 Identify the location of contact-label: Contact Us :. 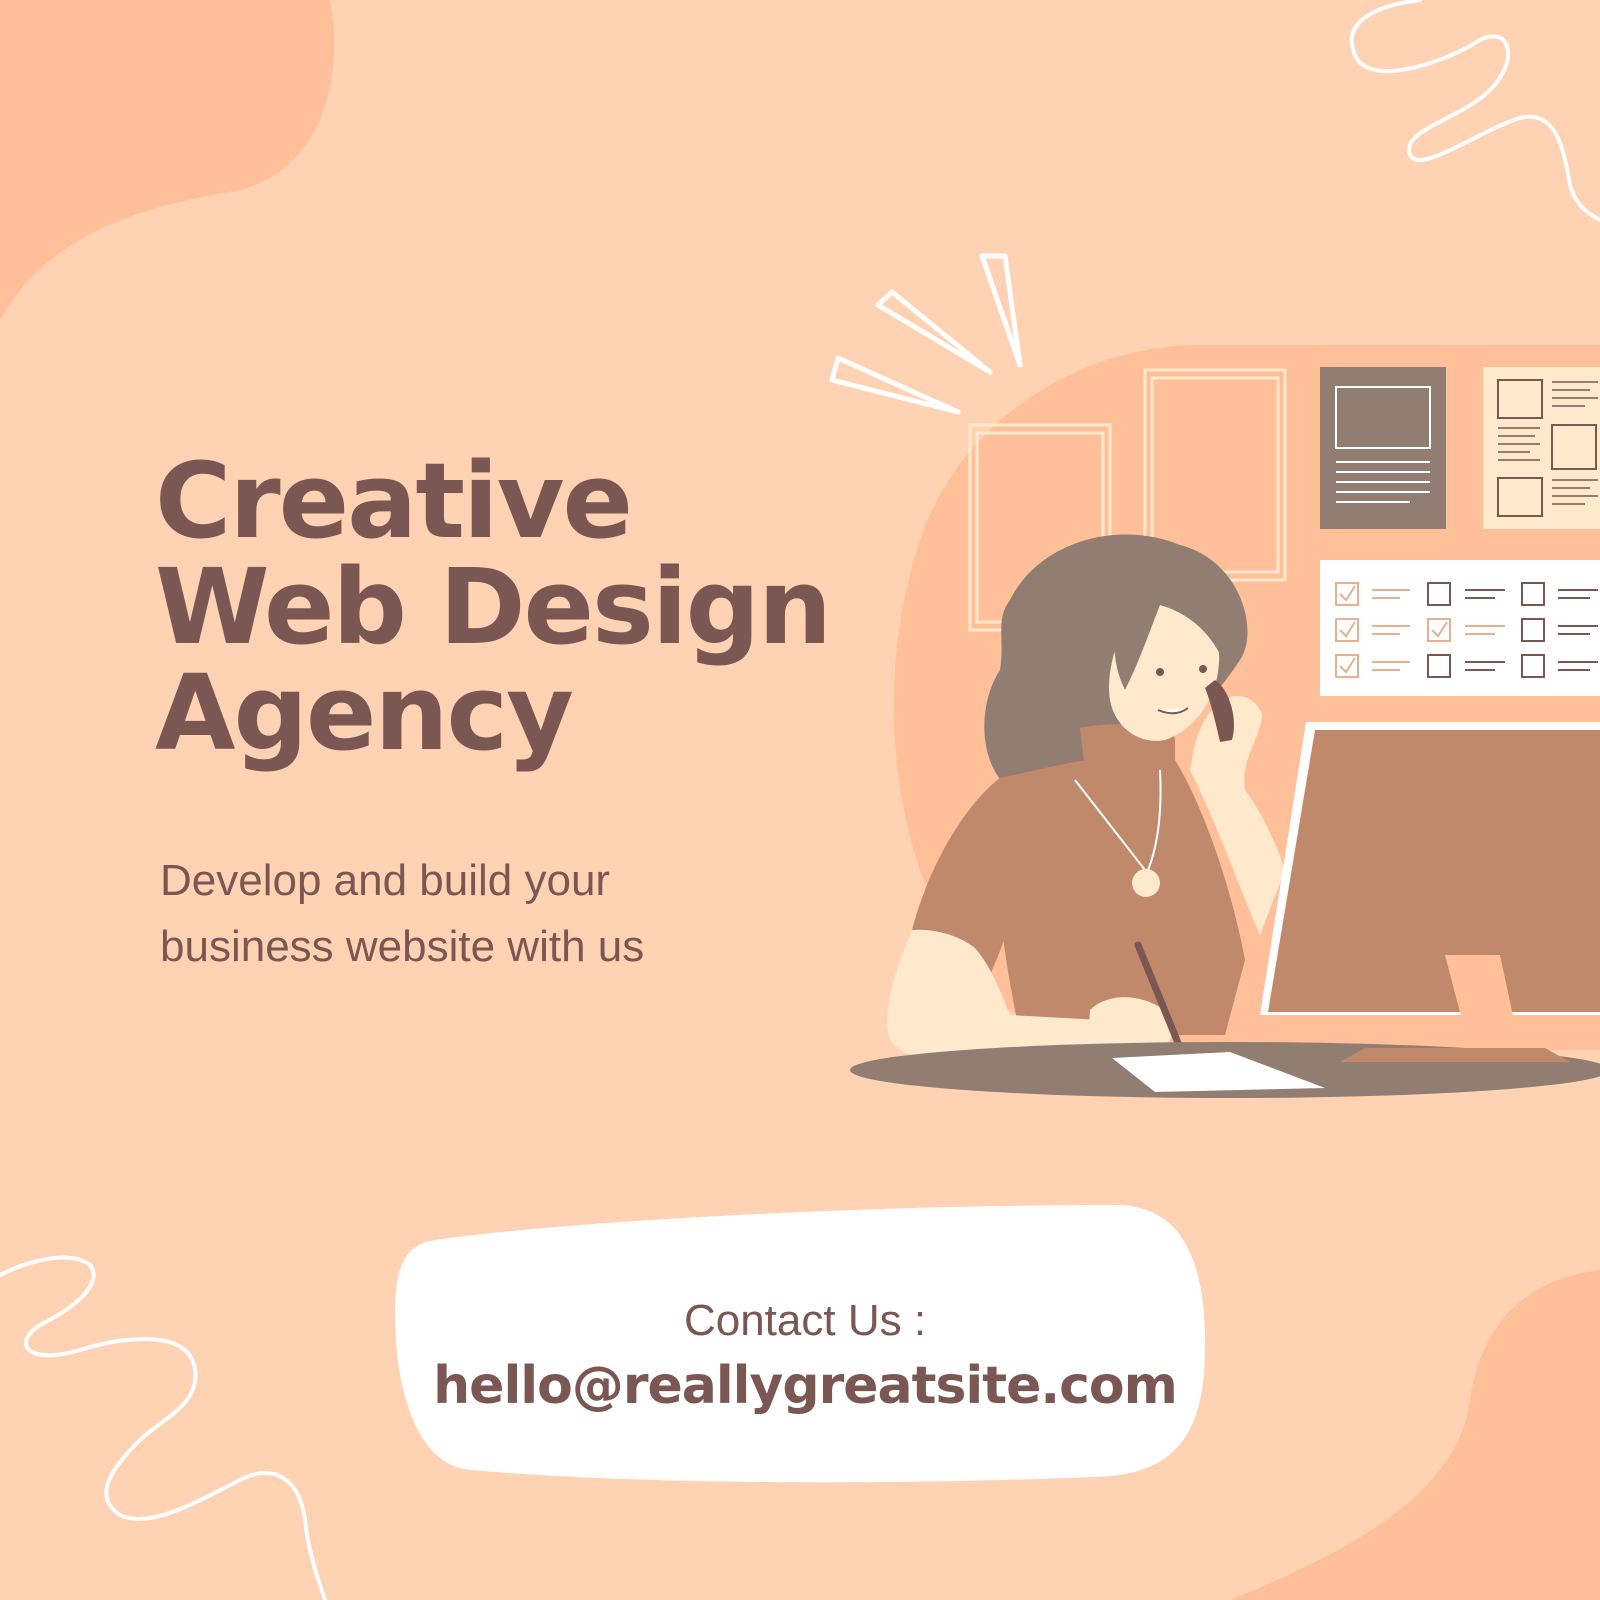
(805, 1320).